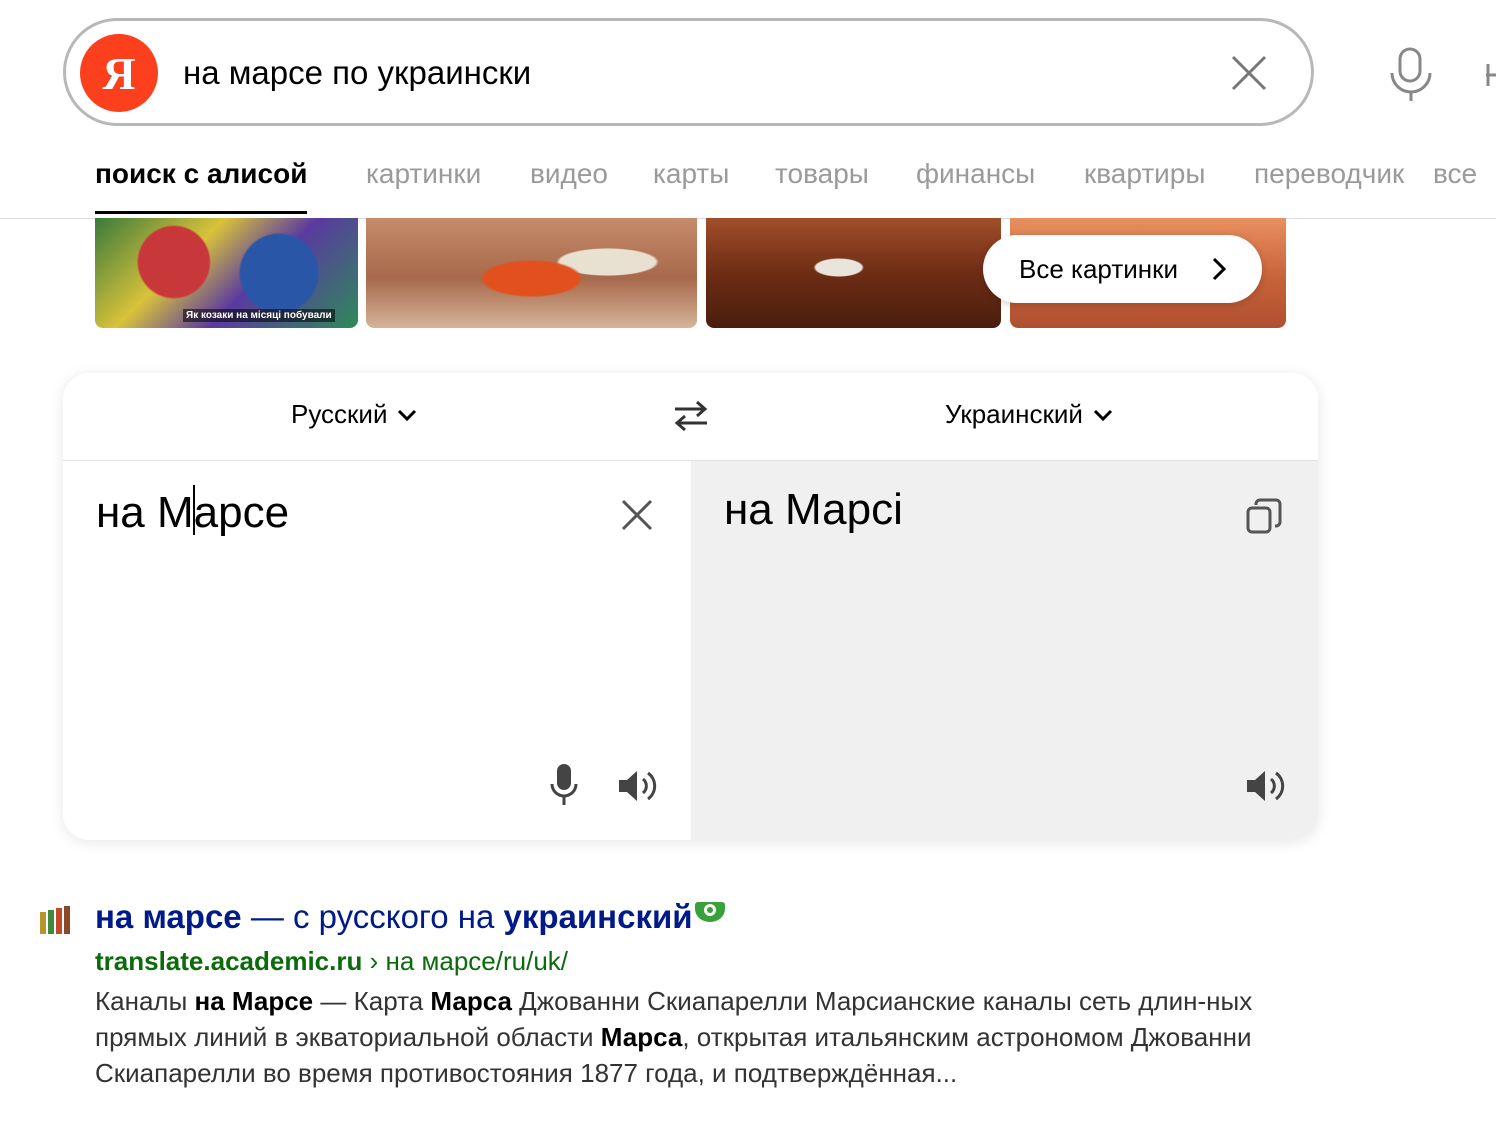 This screenshot has width=1496, height=1134. Describe the element at coordinates (637, 515) in the screenshot. I see `clear-text-icon` at that location.